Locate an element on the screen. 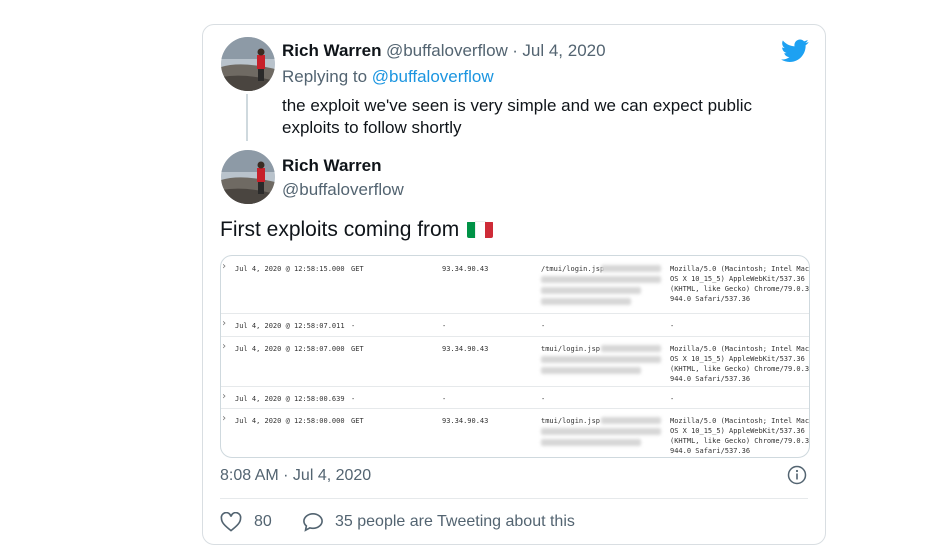  flag-red is located at coordinates (489, 230).